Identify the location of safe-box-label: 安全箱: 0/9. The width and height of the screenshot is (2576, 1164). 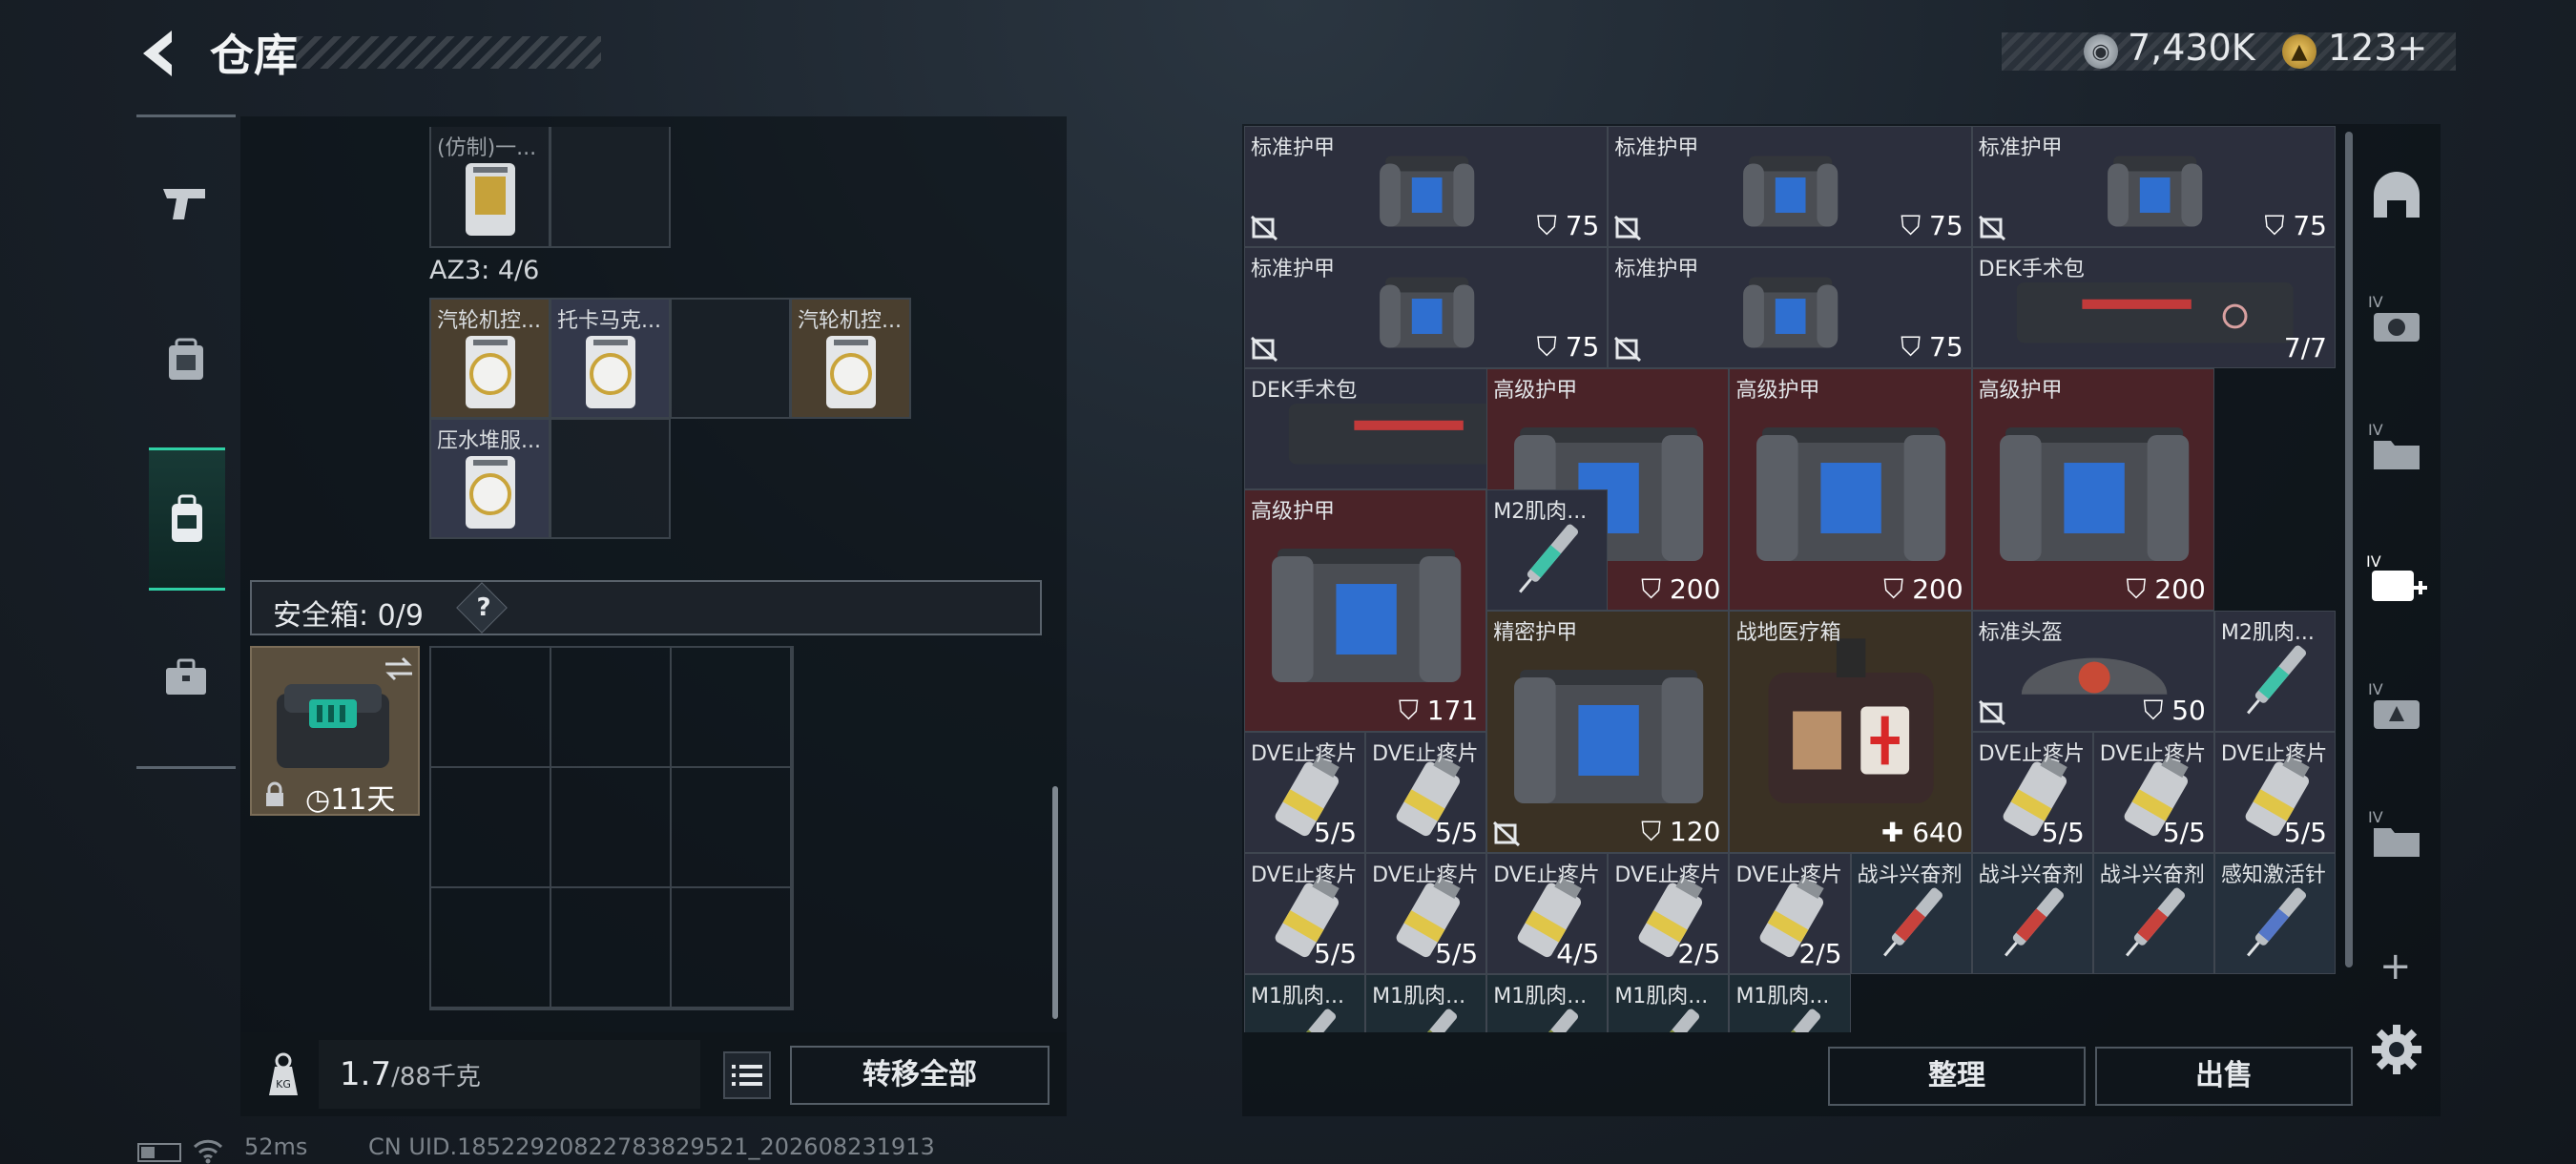
(348, 616).